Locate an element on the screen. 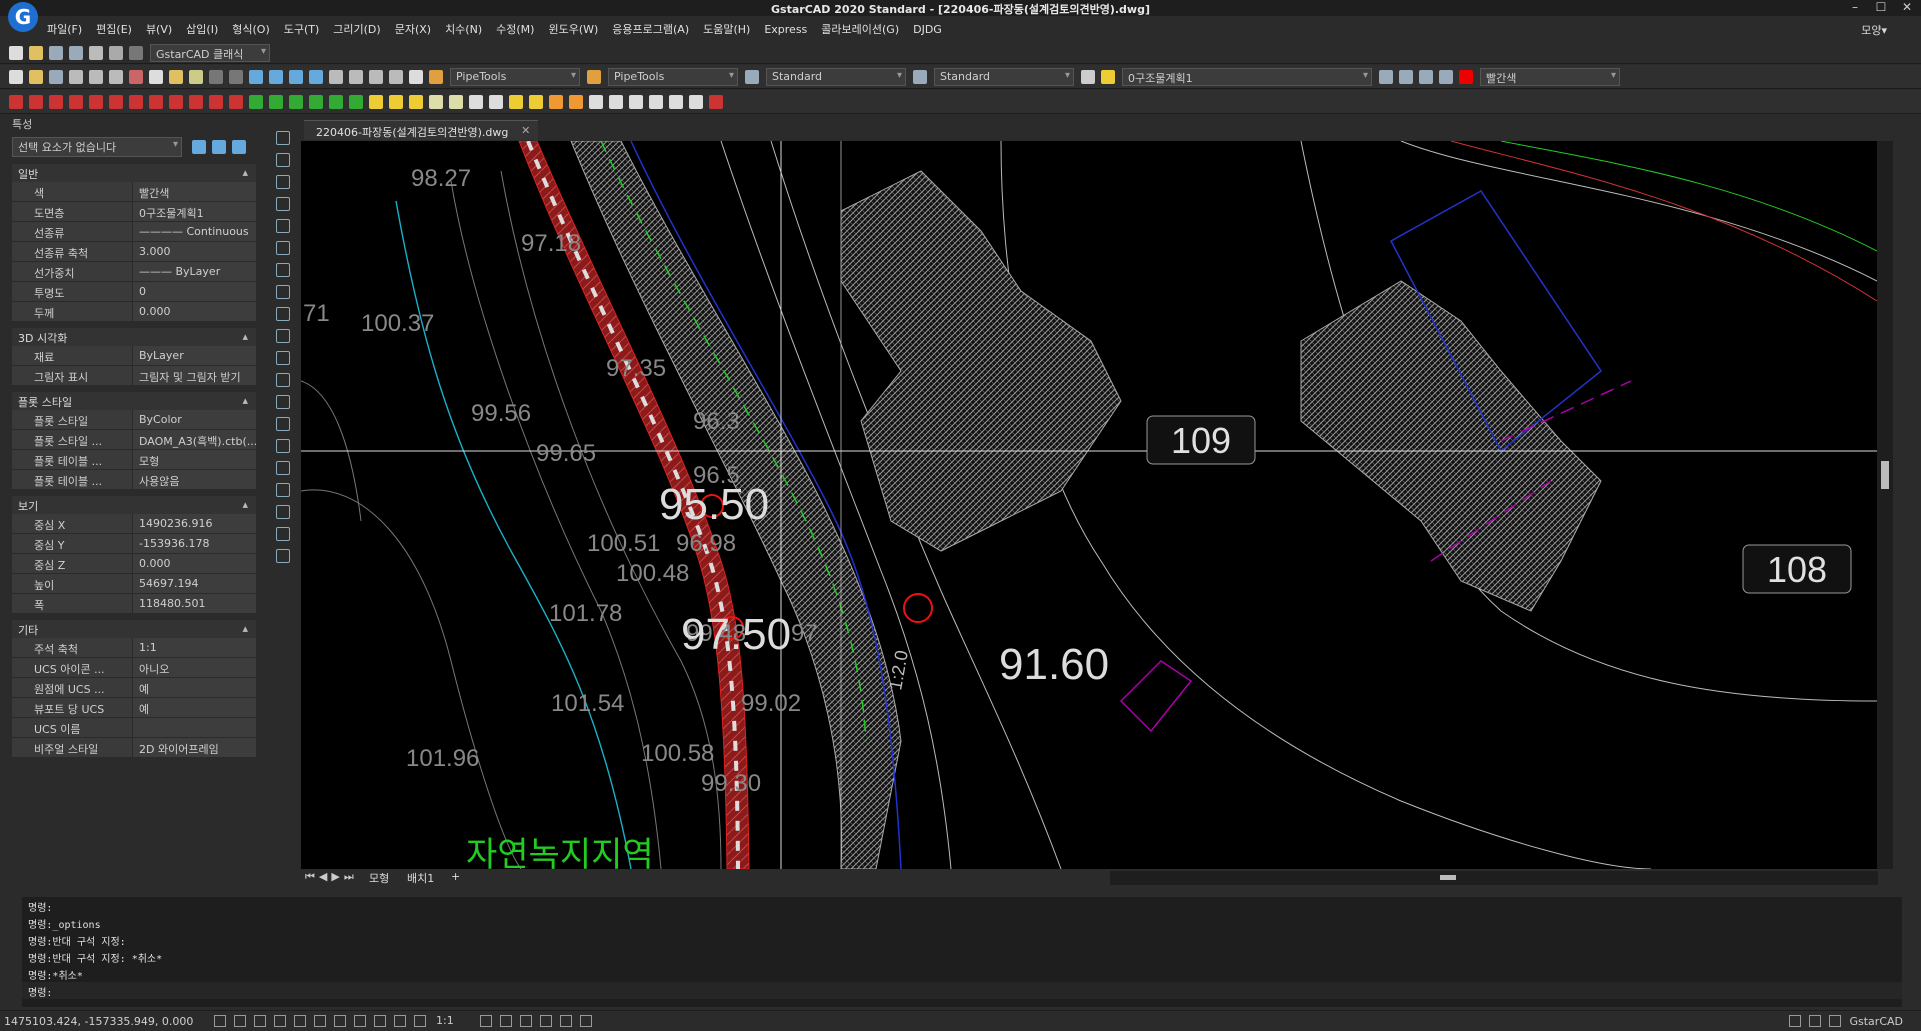 Image resolution: width=1921 pixels, height=1031 pixels. calculator-icon is located at coordinates (396, 76).